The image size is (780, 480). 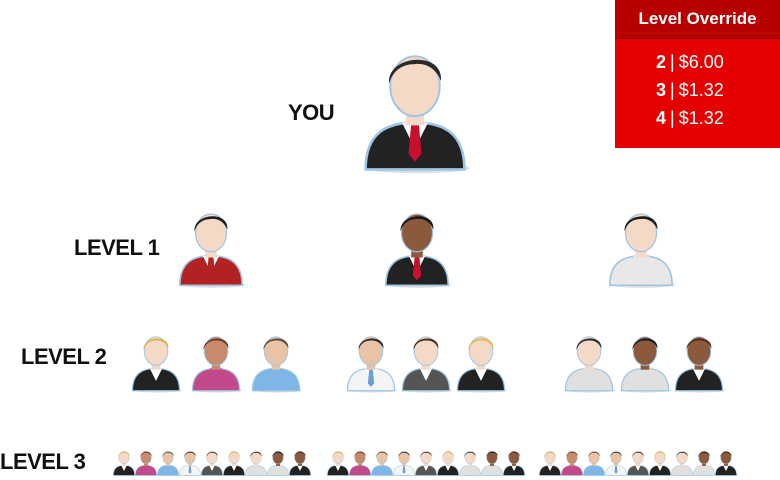 I want to click on level-3-label: LEVEL 3, so click(x=43, y=461).